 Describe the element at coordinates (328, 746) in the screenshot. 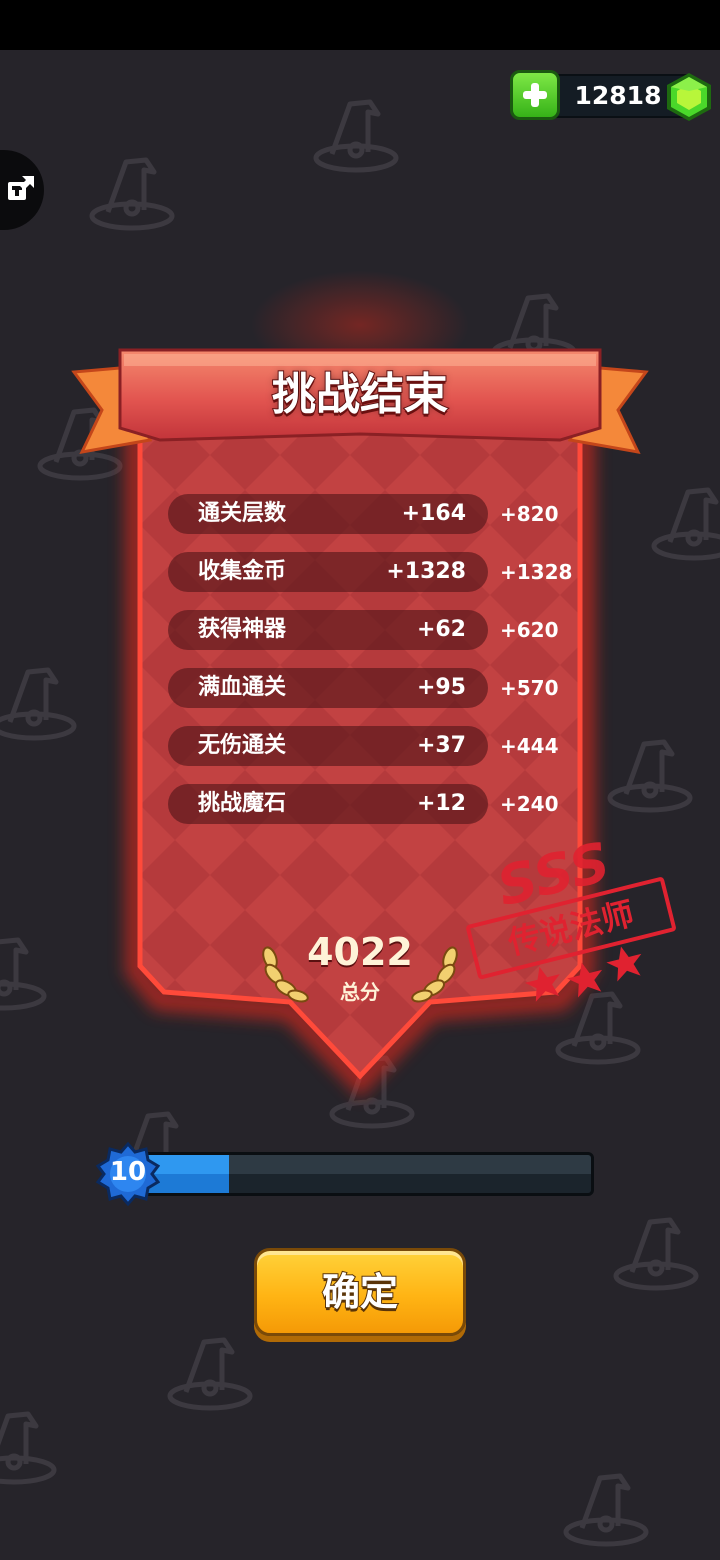

I see `stat-row: 无伤通关 +37` at that location.